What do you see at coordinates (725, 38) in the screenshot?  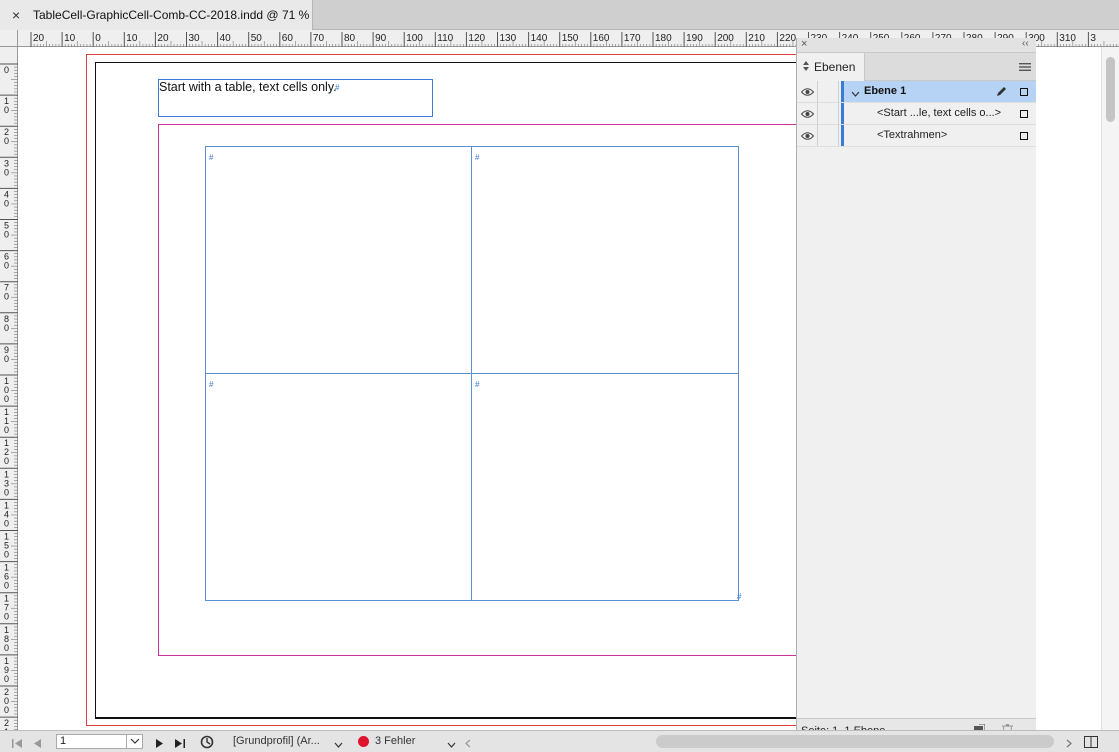 I see `ruler-label: 200` at bounding box center [725, 38].